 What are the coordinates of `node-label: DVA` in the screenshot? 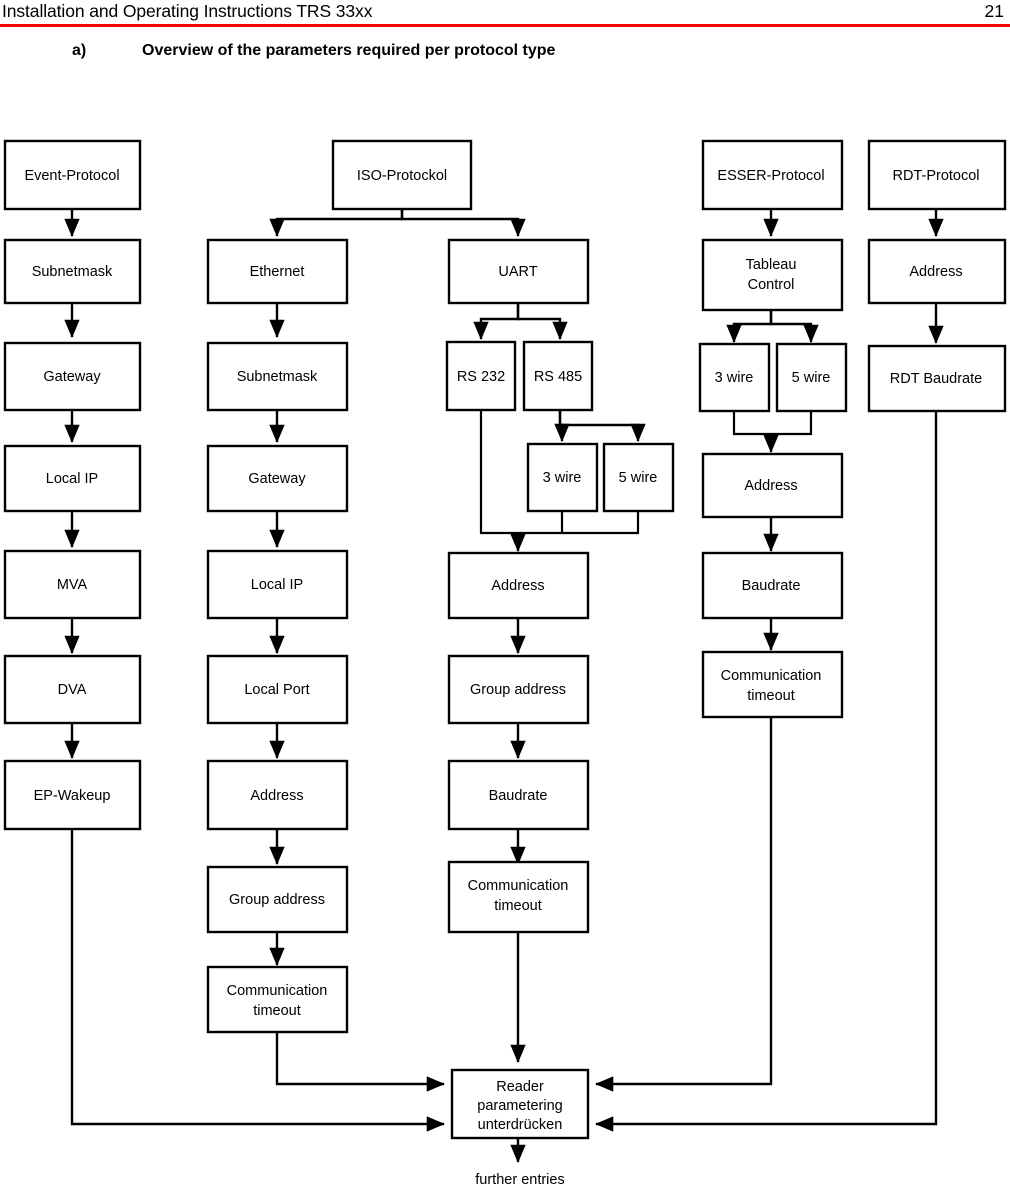 It's located at (72, 690).